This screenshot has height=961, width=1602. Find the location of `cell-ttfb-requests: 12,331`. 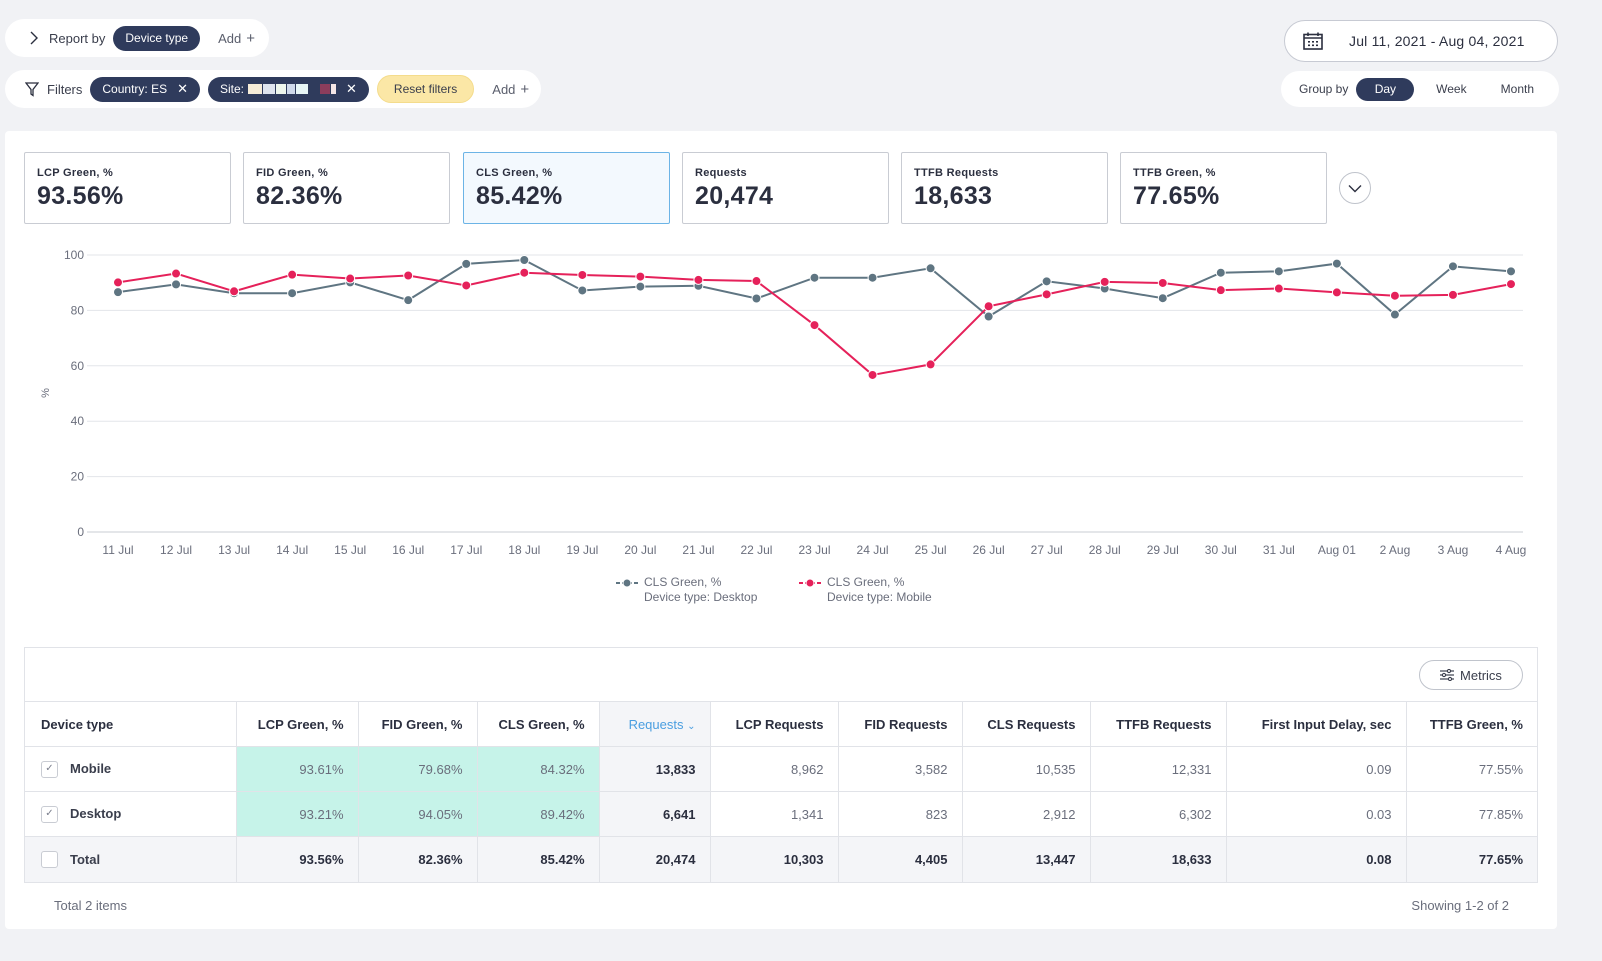

cell-ttfb-requests: 12,331 is located at coordinates (1157, 769).